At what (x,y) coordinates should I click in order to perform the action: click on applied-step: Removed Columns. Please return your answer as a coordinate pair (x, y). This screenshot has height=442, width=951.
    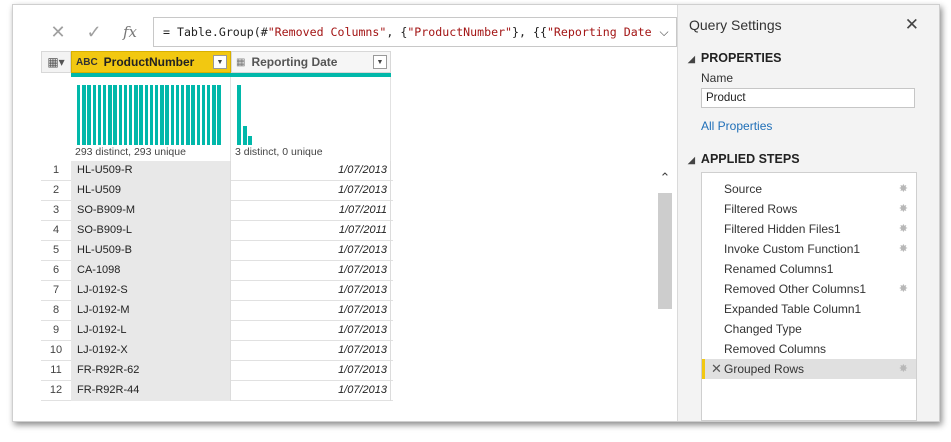
    Looking at the image, I should click on (809, 349).